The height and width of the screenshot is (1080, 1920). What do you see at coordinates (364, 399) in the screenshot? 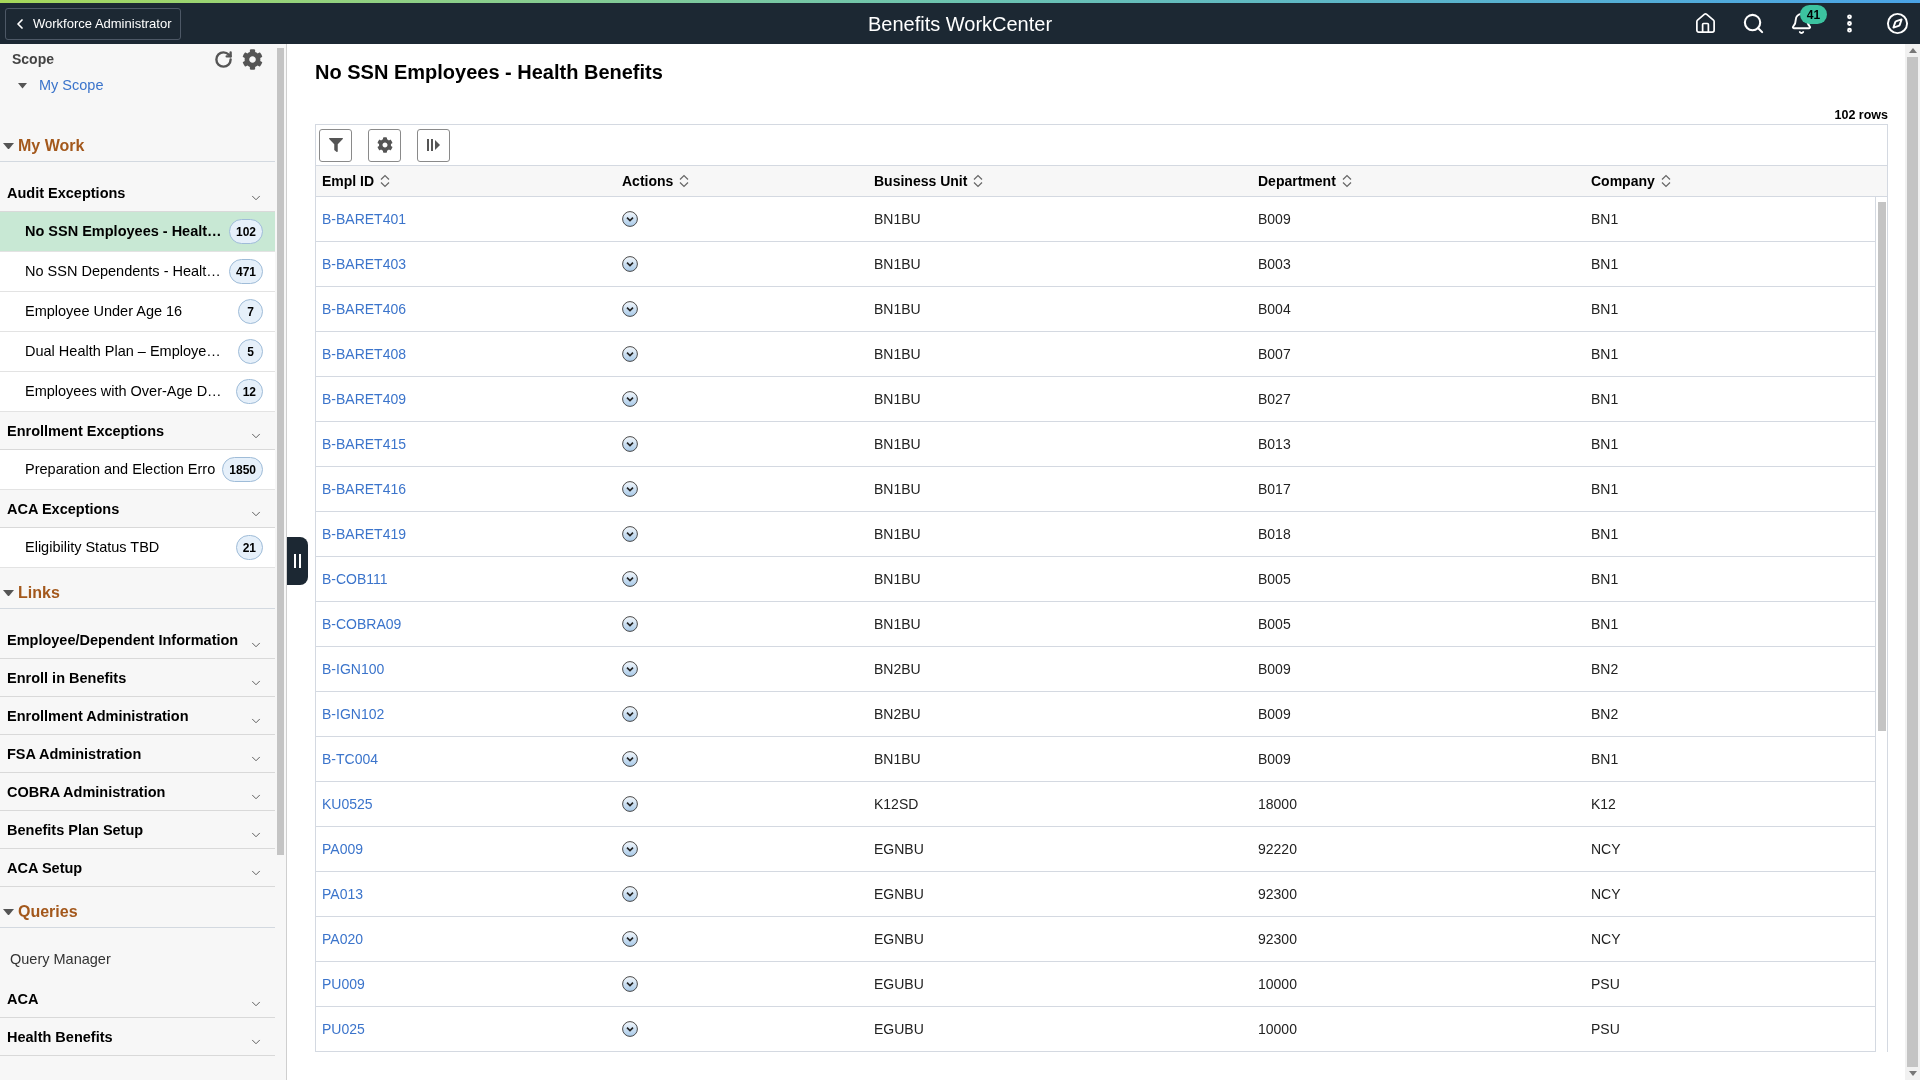
I see `employee-id-link: B-BARET409` at bounding box center [364, 399].